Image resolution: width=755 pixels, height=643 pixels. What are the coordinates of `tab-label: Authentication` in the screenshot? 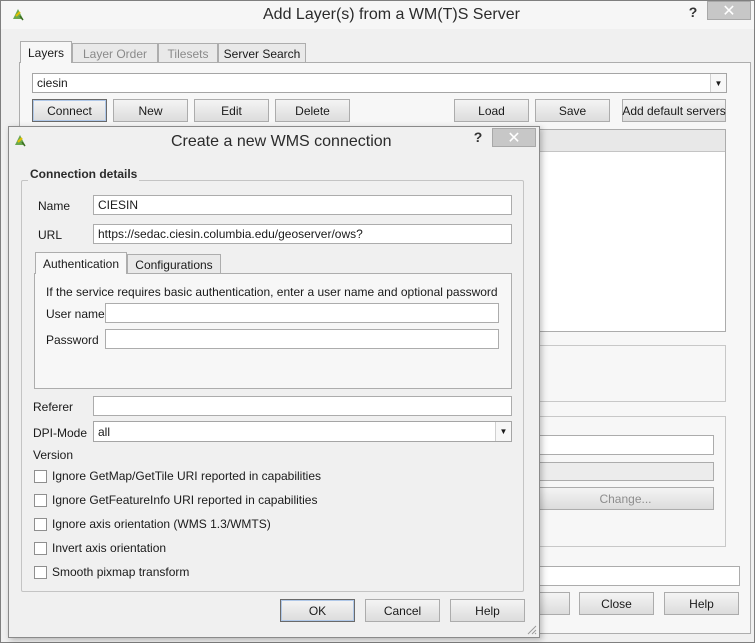 It's located at (81, 263).